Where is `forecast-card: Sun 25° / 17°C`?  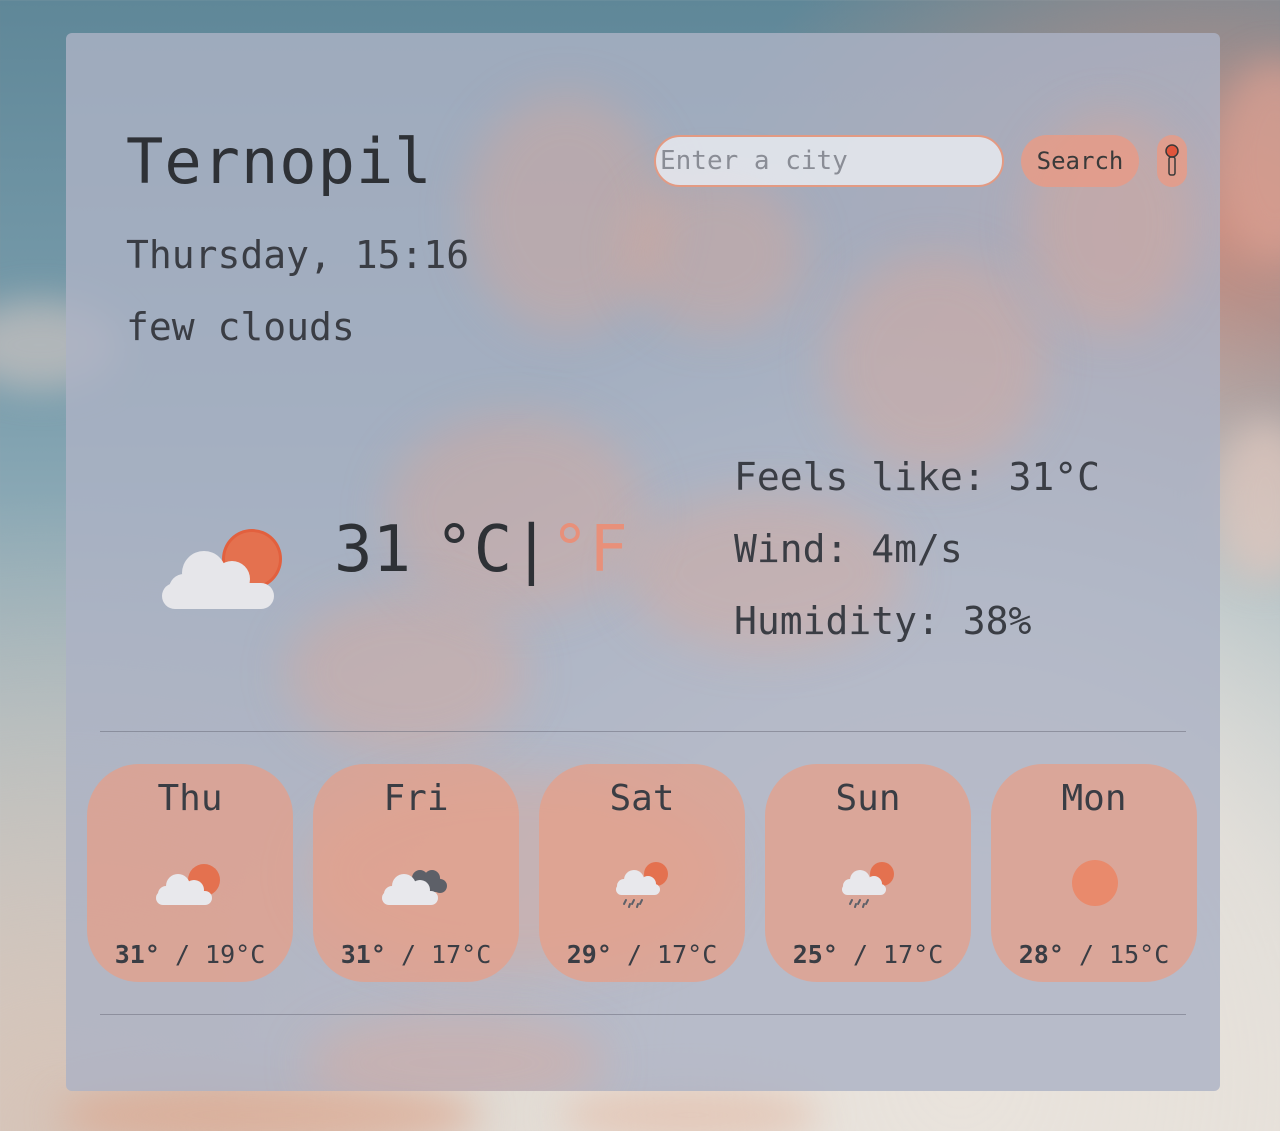 forecast-card: Sun 25° / 17°C is located at coordinates (868, 873).